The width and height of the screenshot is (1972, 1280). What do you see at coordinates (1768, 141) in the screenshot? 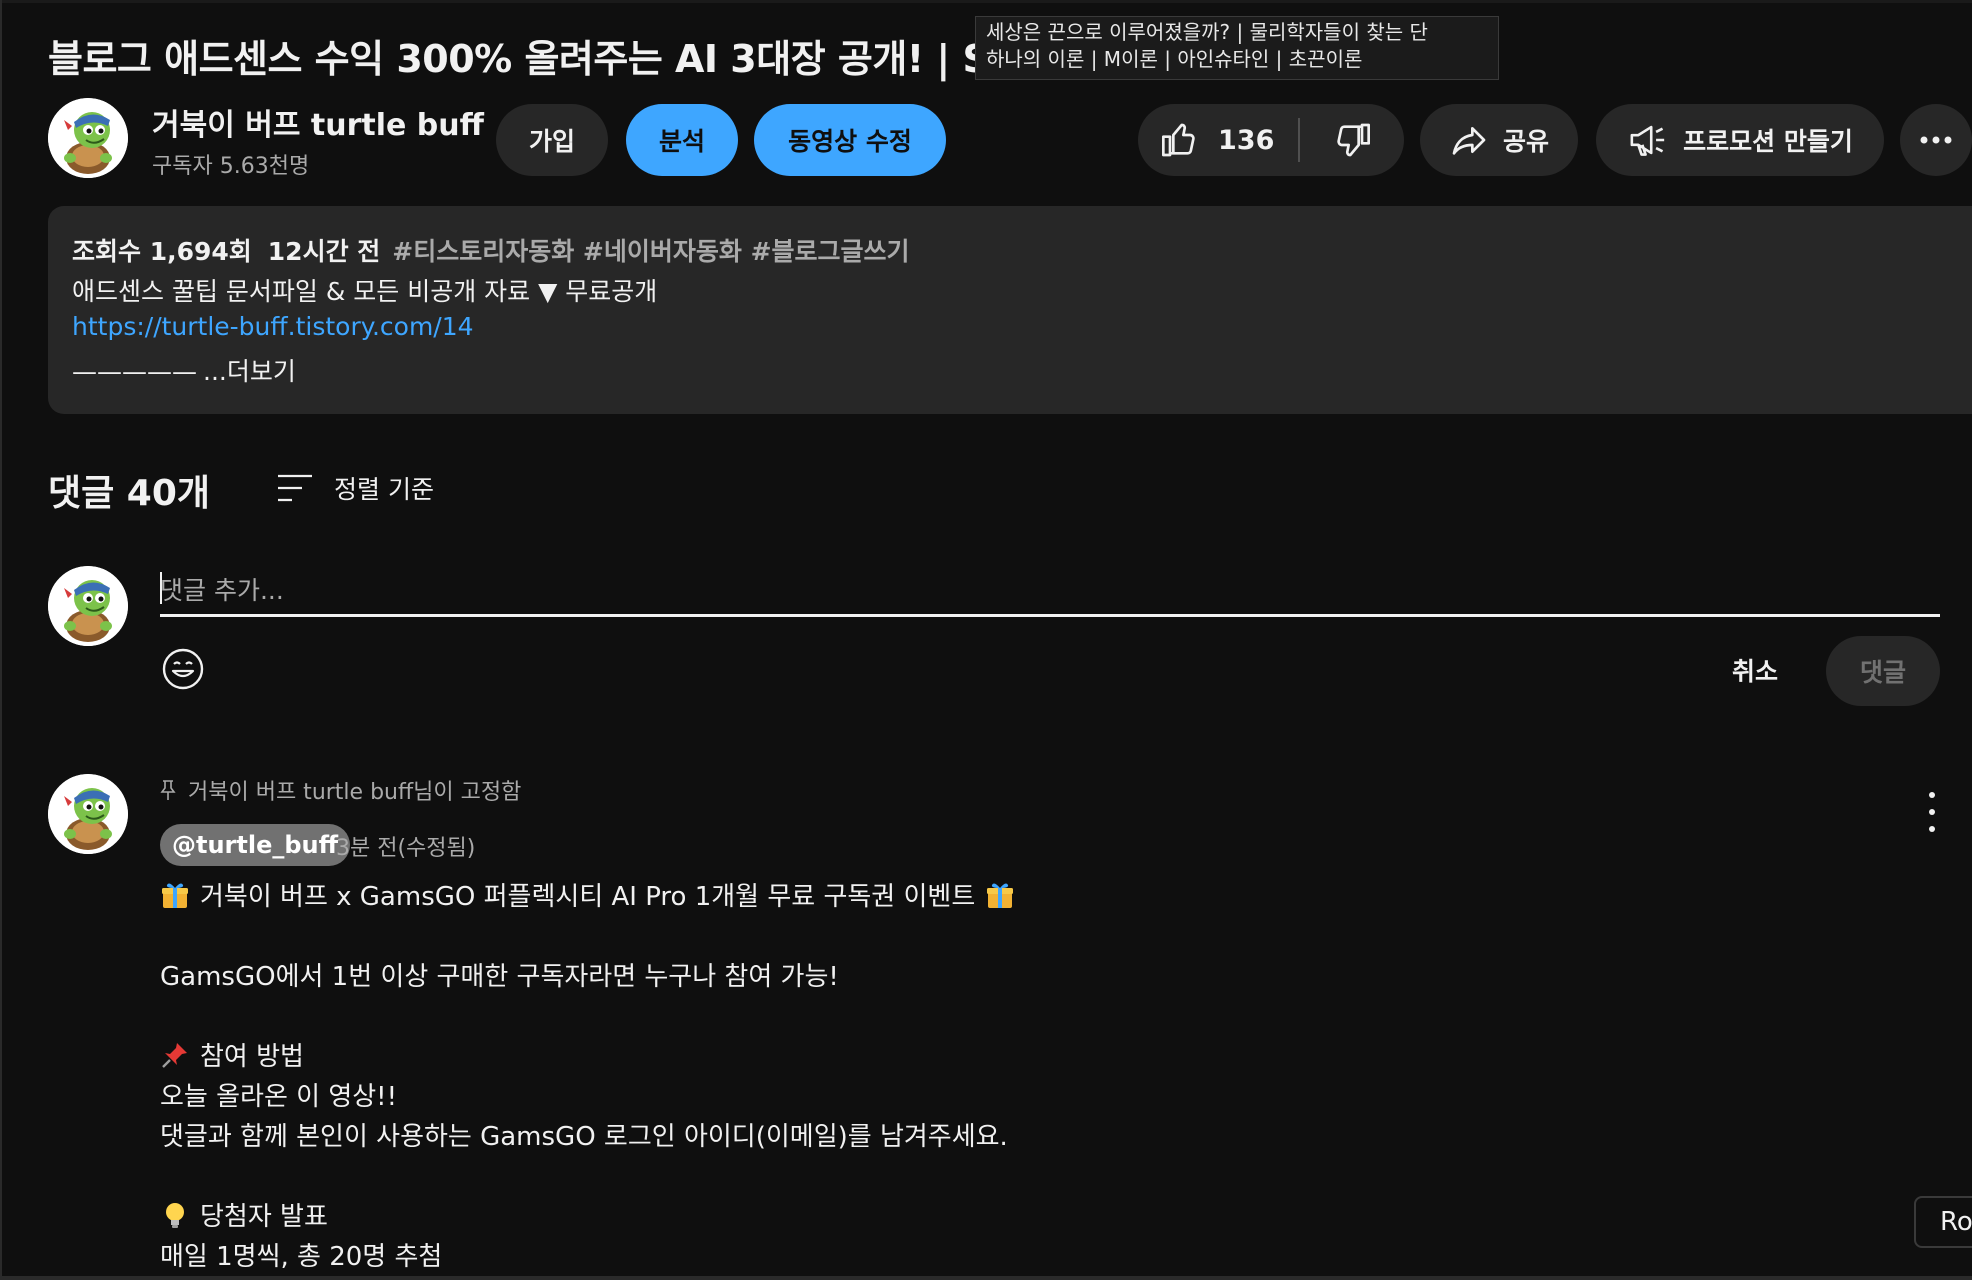
I see `promote-label: 프로모션 만들기` at bounding box center [1768, 141].